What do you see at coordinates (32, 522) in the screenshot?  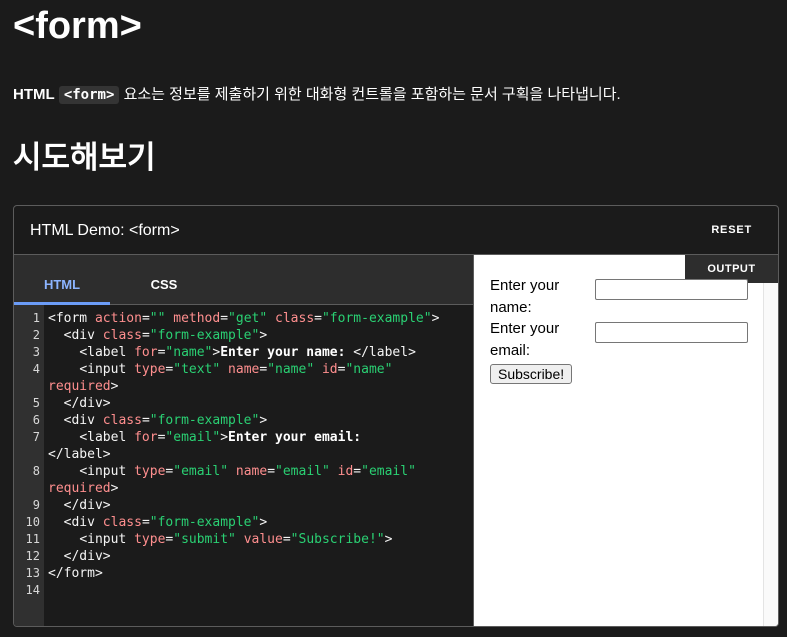 I see `line-number: 10` at bounding box center [32, 522].